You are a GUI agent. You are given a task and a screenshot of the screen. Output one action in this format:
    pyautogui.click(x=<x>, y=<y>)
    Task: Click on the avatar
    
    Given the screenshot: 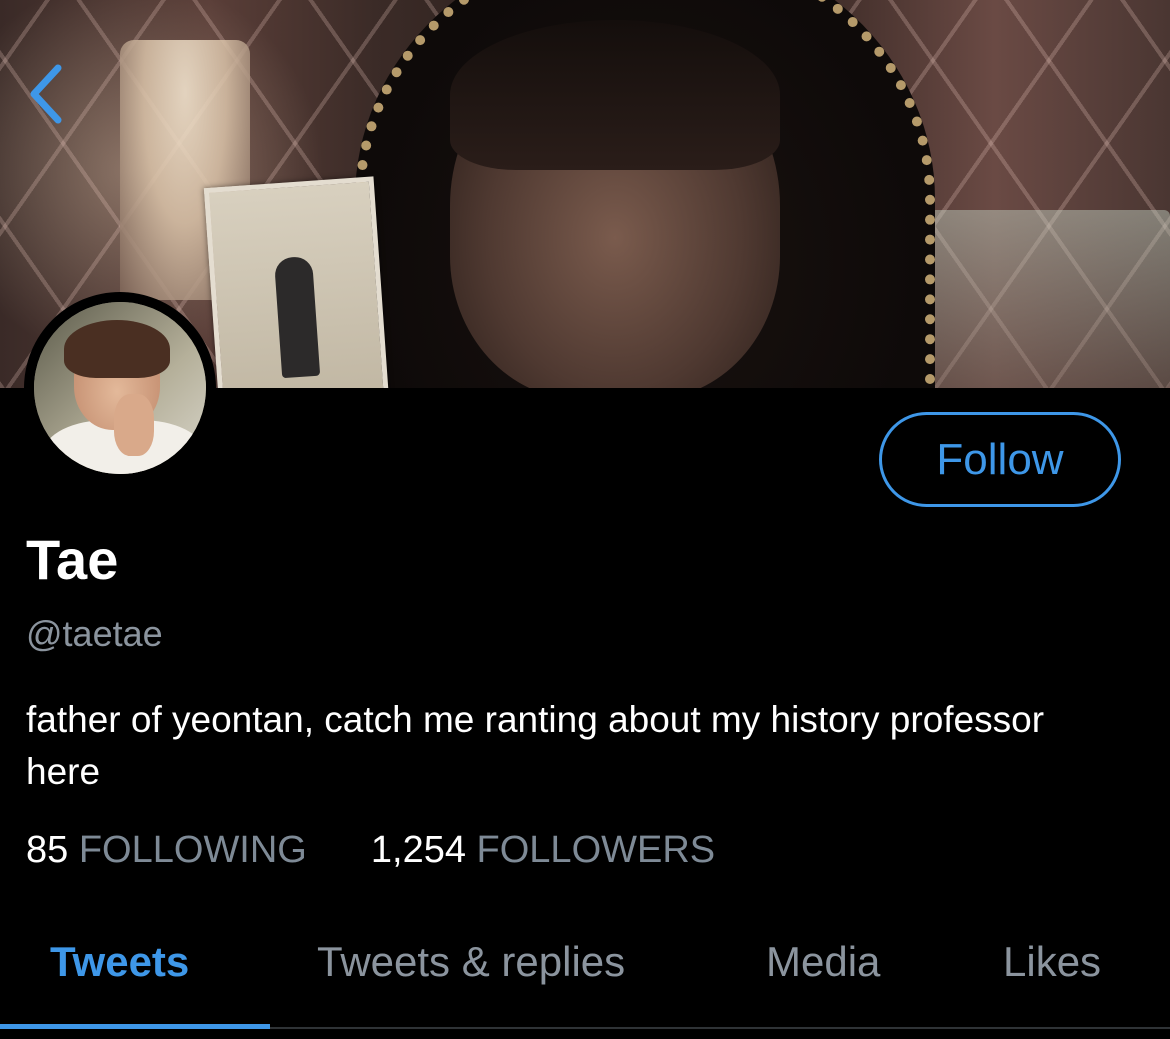 What is the action you would take?
    pyautogui.click(x=120, y=388)
    